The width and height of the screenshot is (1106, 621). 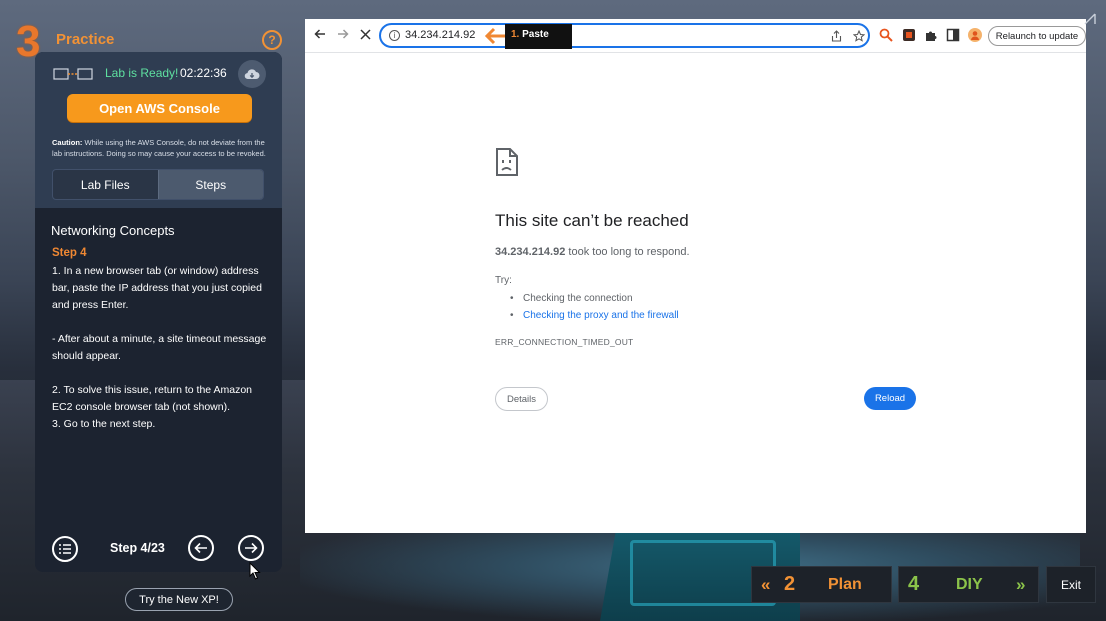 I want to click on reload-button: Reload, so click(x=890, y=398).